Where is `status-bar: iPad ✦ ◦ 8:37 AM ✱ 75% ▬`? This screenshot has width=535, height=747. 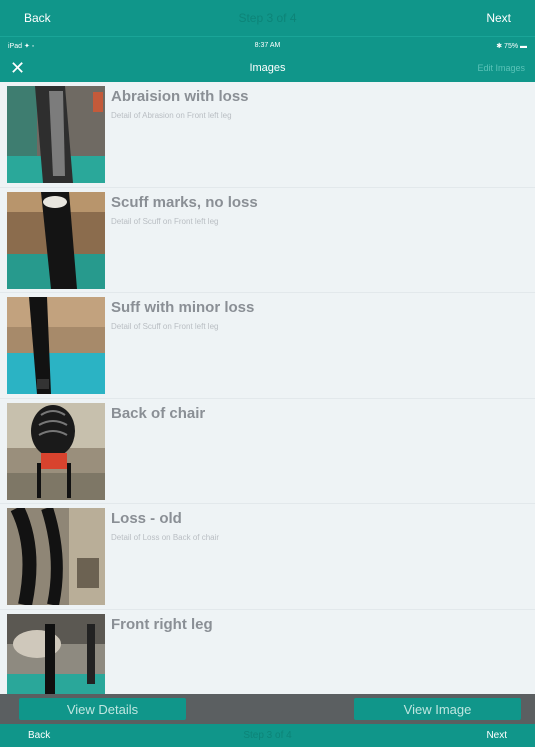 status-bar: iPad ✦ ◦ 8:37 AM ✱ 75% ▬ is located at coordinates (267, 45).